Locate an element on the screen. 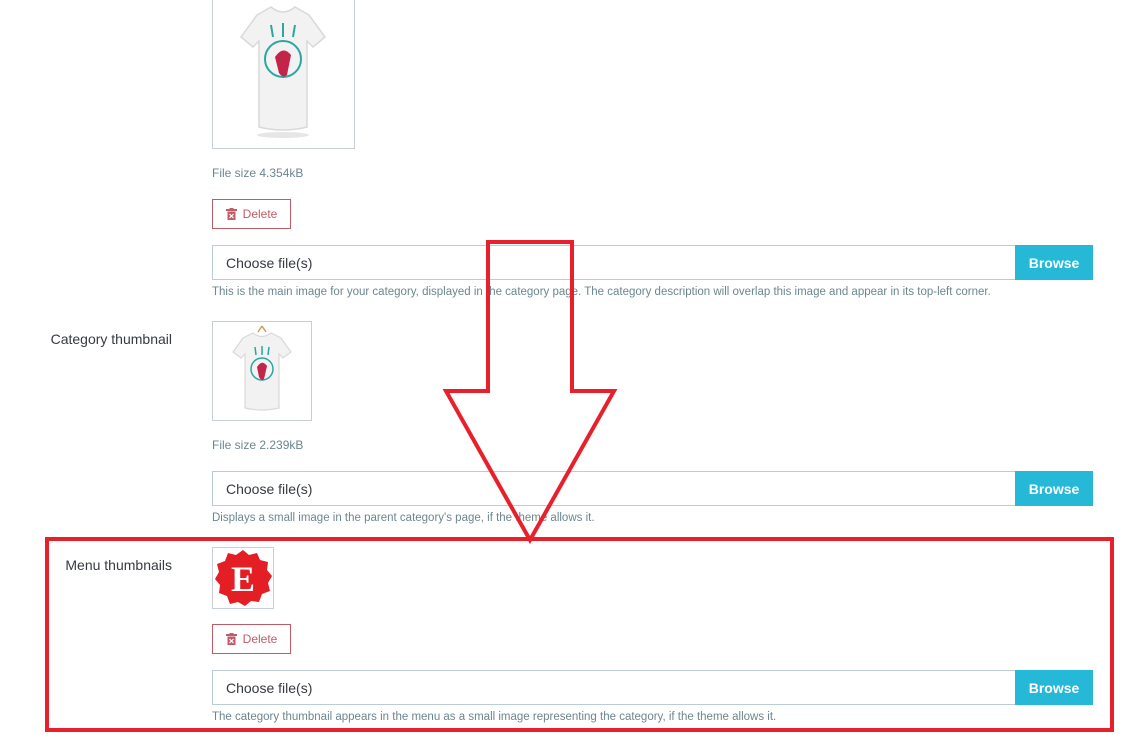  category-image-preview is located at coordinates (283, 74).